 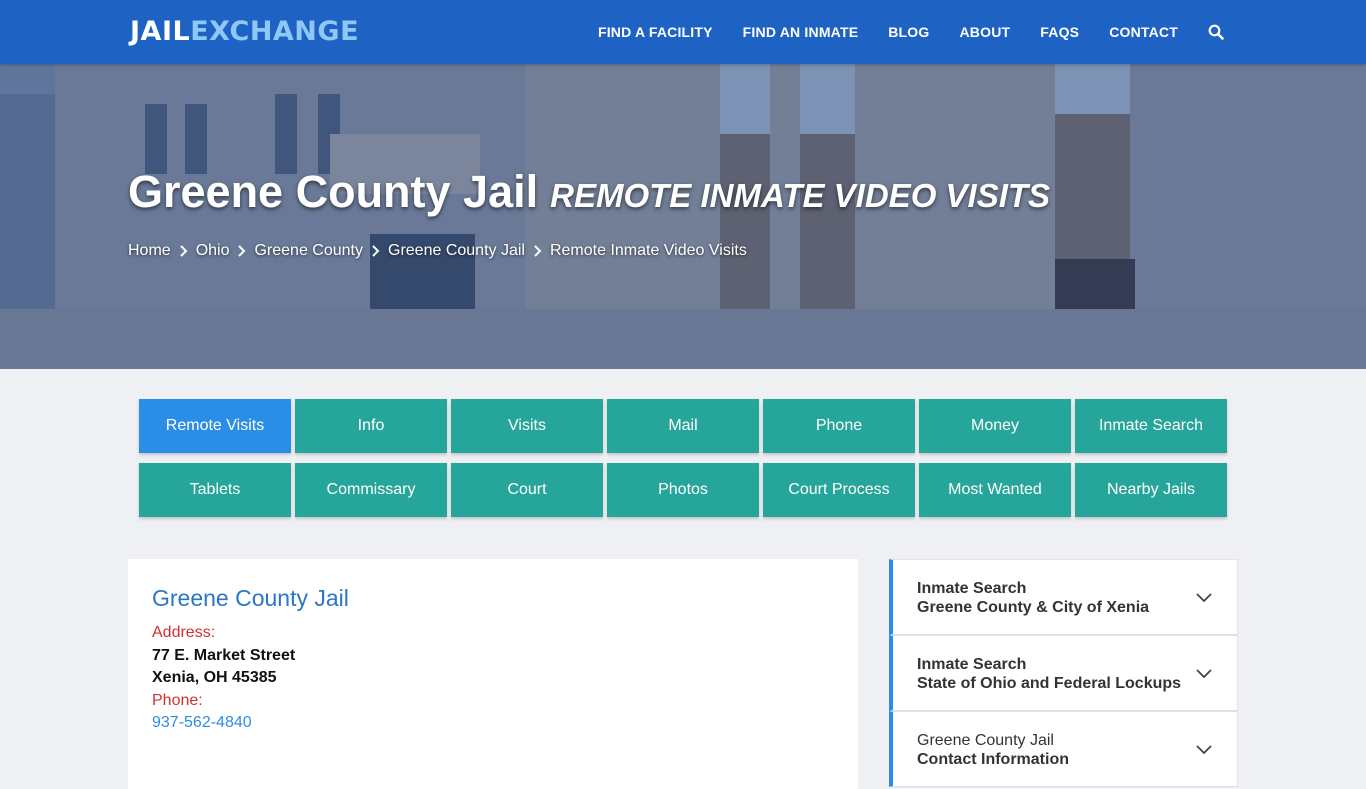 I want to click on accordion-contact-info: Greene County Jail Contact Information, so click(x=1063, y=749).